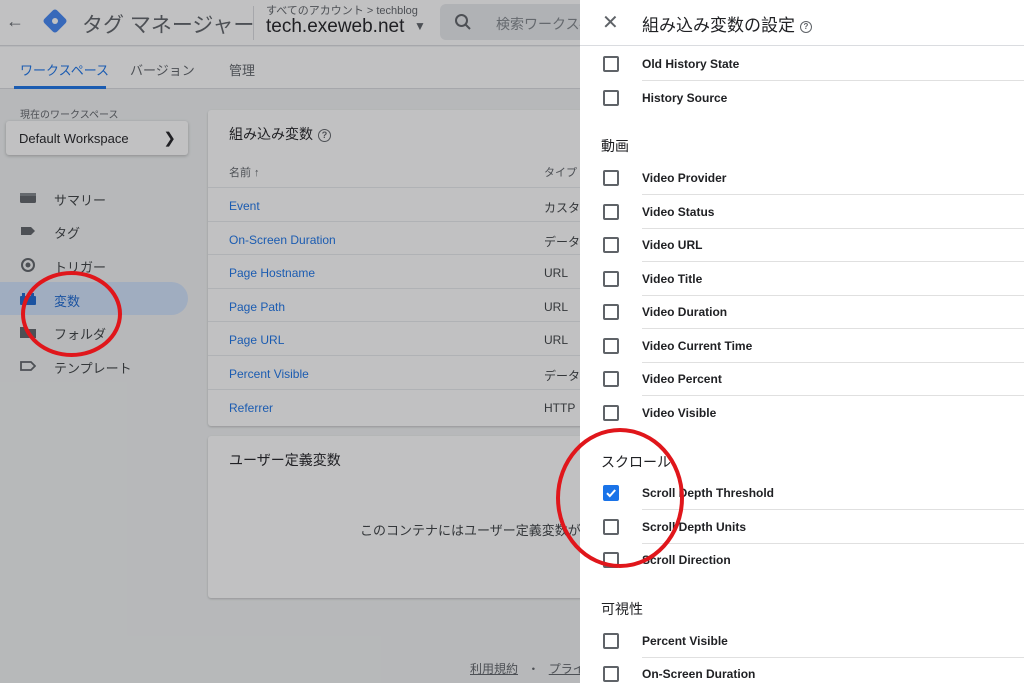  Describe the element at coordinates (802, 346) in the screenshot. I see `checkbox-row: Video Current Time` at that location.